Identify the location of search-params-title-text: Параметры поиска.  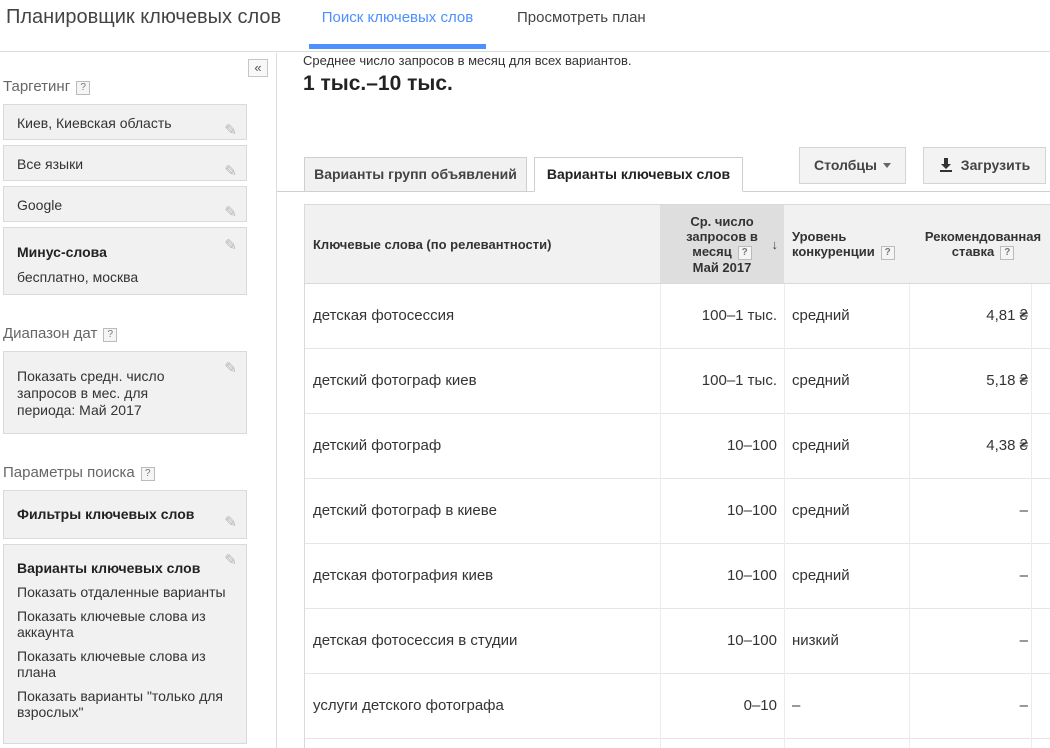
(69, 472).